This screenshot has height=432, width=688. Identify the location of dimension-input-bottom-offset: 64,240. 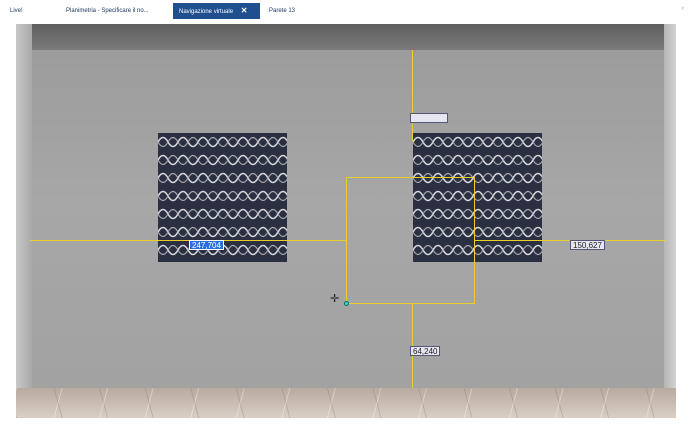
(425, 351).